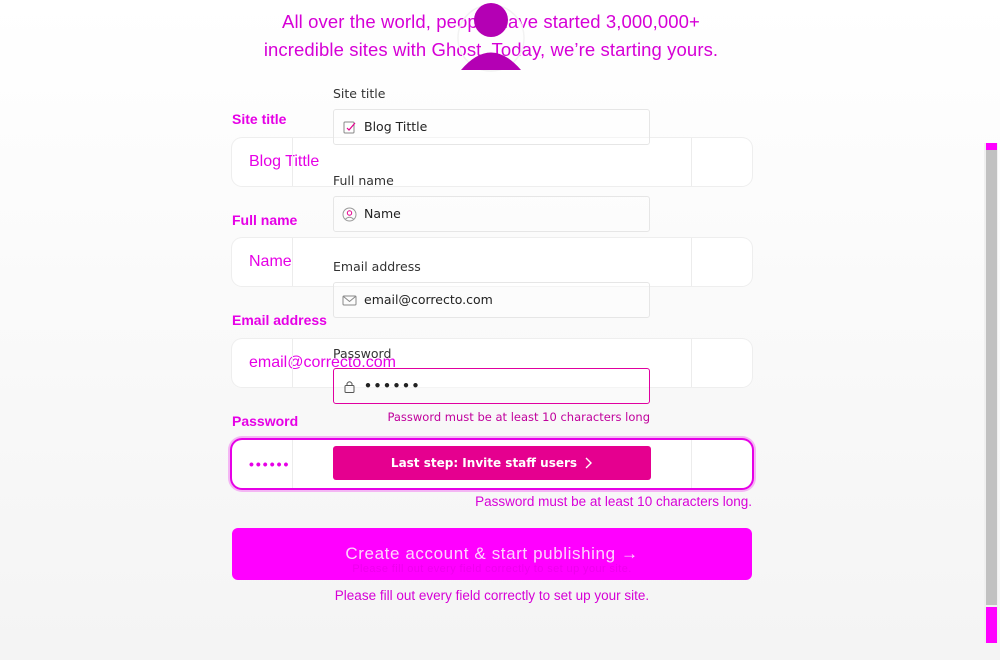  Describe the element at coordinates (265, 220) in the screenshot. I see `full-name-label: Full name` at that location.